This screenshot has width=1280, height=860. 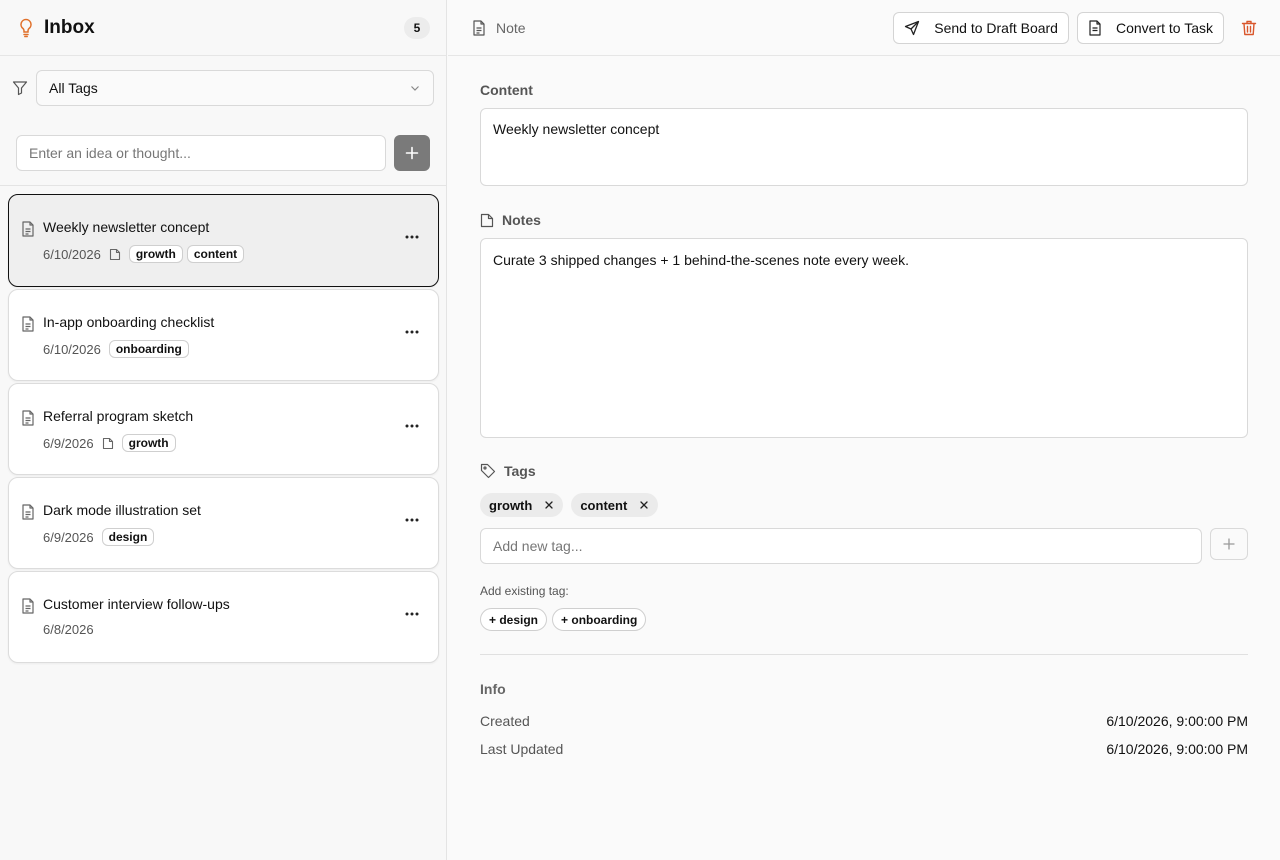 What do you see at coordinates (240, 537) in the screenshot?
I see `idea-meta: 6/9/2026 design` at bounding box center [240, 537].